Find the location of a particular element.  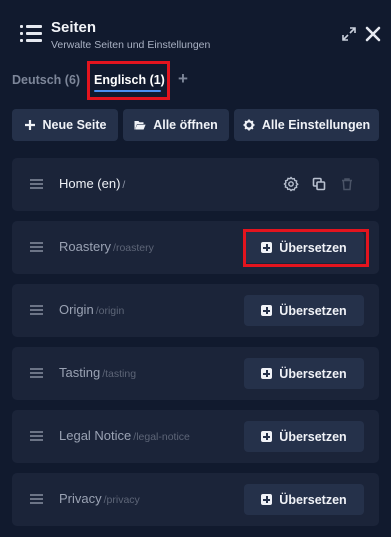

page-actions is located at coordinates (319, 184).